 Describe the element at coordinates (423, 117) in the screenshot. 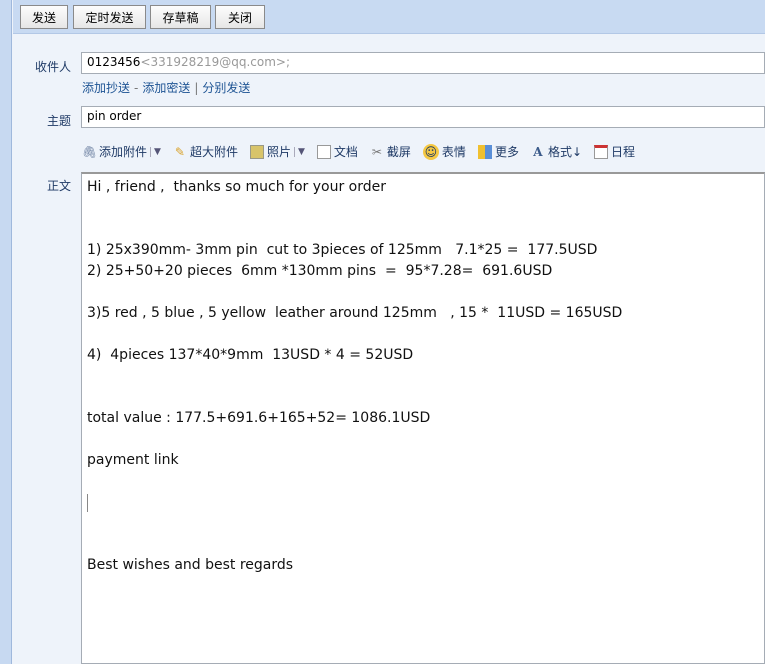

I see `subject-input: pin order` at that location.